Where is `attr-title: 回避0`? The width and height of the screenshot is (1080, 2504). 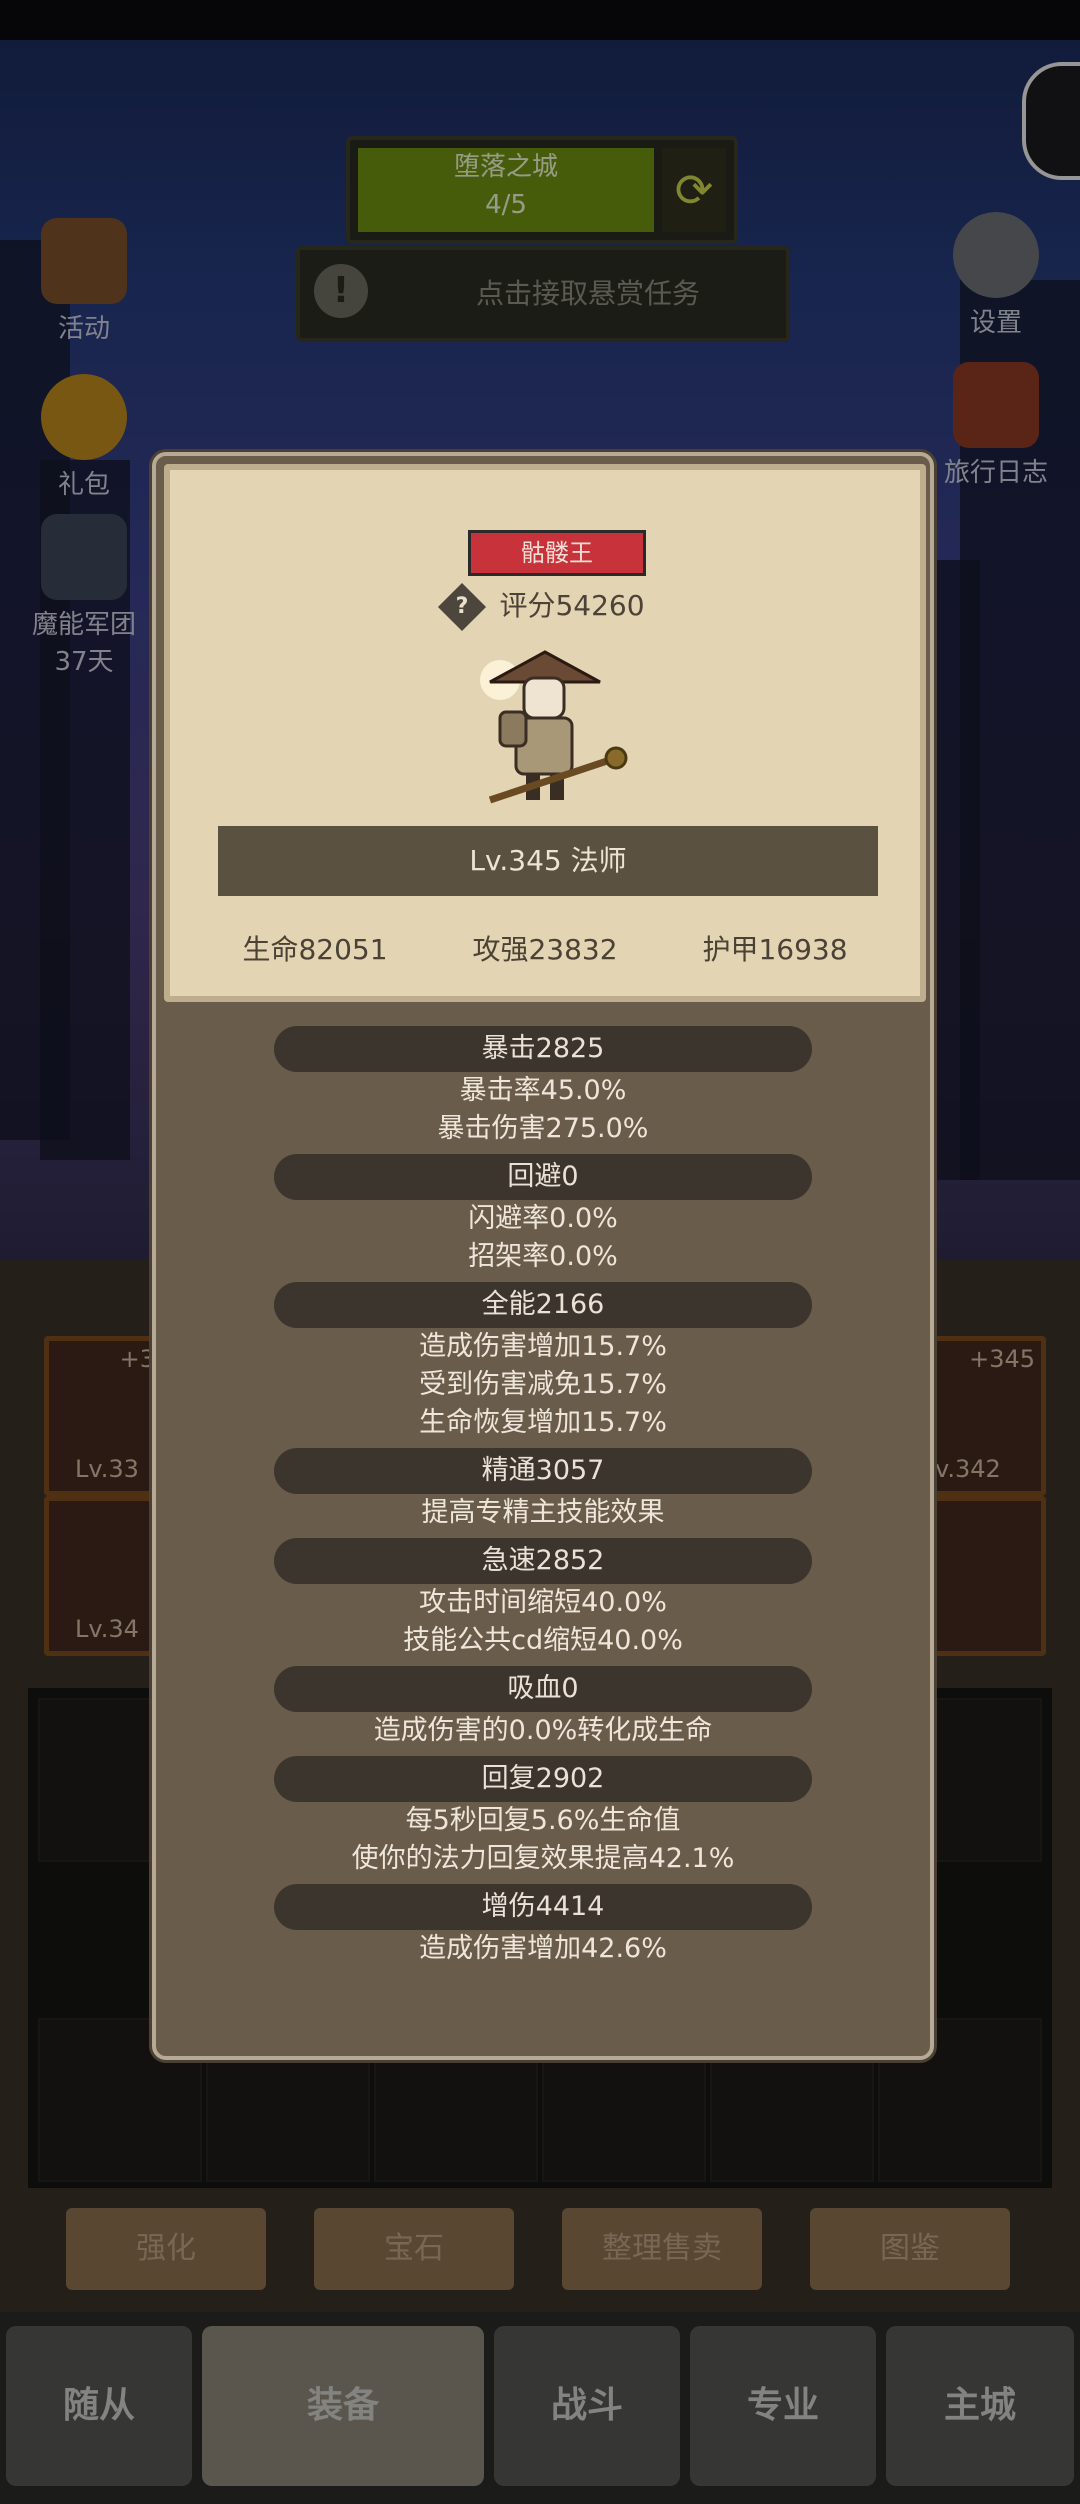
attr-title: 回避0 is located at coordinates (543, 1177).